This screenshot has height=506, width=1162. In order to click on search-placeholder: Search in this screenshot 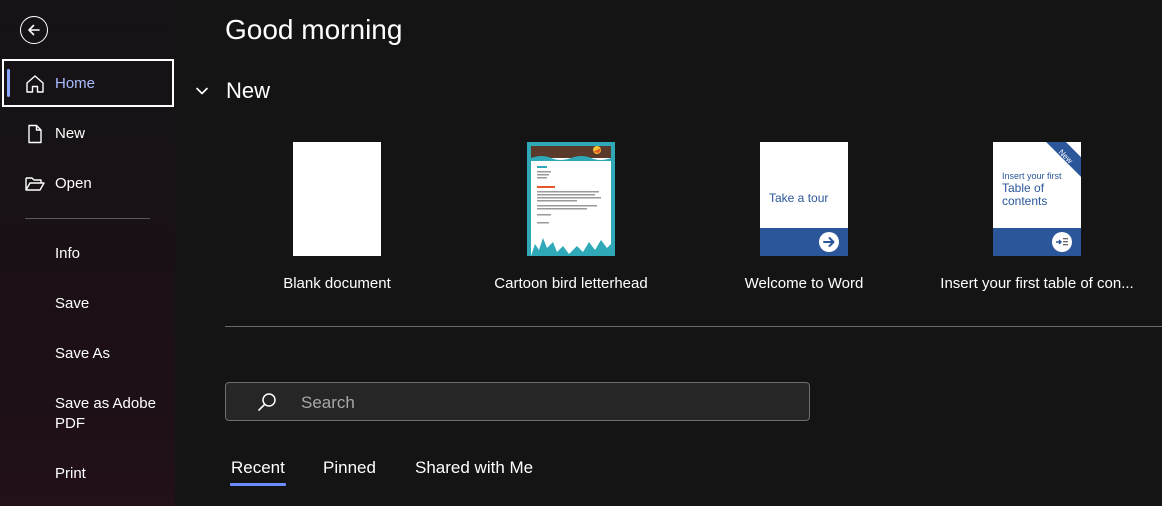, I will do `click(328, 402)`.